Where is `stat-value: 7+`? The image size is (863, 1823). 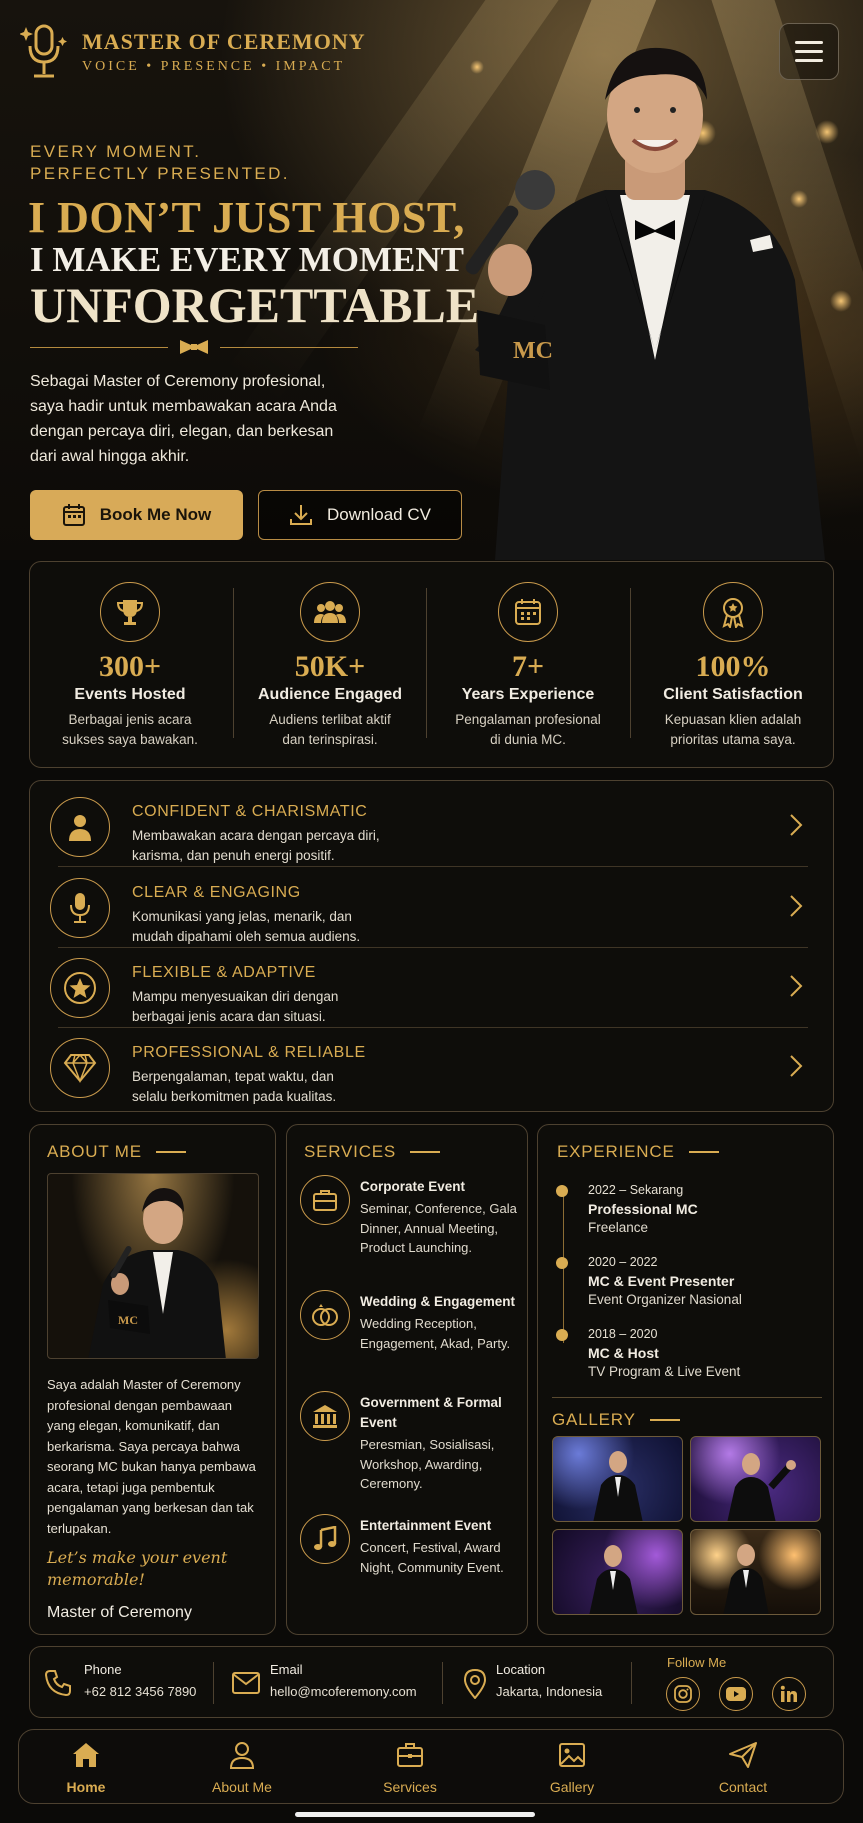 stat-value: 7+ is located at coordinates (528, 666).